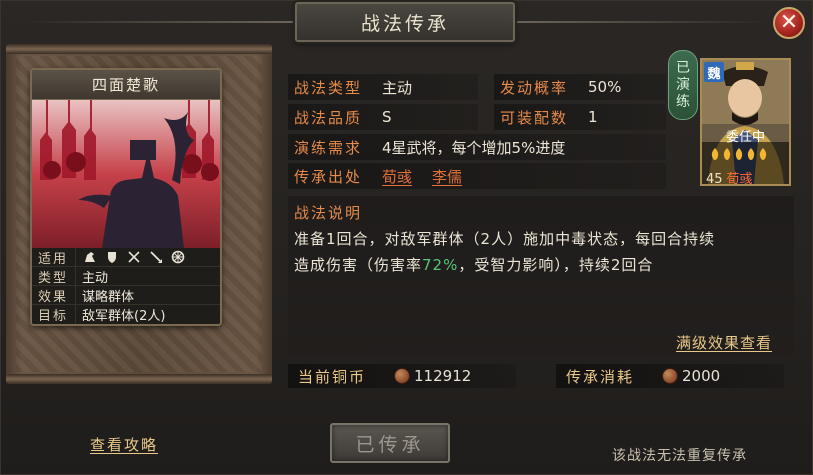 Image resolution: width=813 pixels, height=475 pixels. Describe the element at coordinates (724, 342) in the screenshot. I see `full-effect-link: 满级效果查看` at that location.